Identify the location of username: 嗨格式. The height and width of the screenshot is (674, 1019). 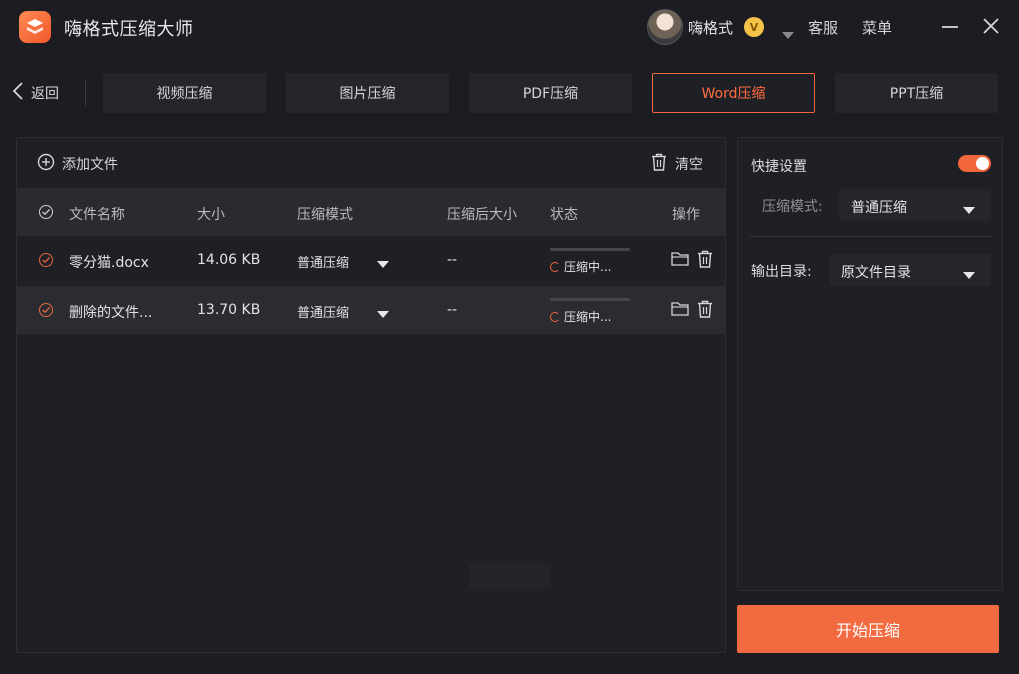
(710, 27).